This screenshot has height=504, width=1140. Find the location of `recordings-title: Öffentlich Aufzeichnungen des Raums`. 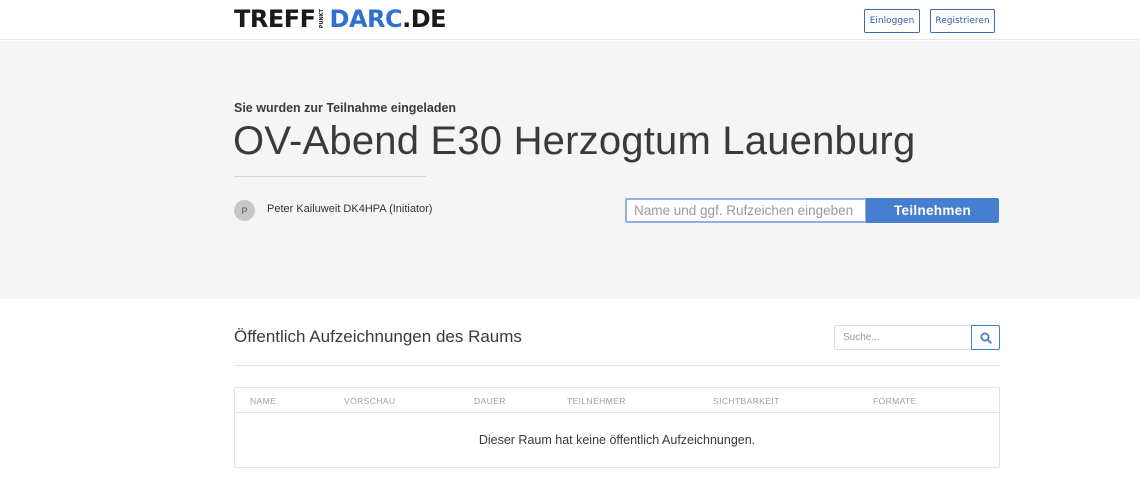

recordings-title: Öffentlich Aufzeichnungen des Raums is located at coordinates (378, 336).